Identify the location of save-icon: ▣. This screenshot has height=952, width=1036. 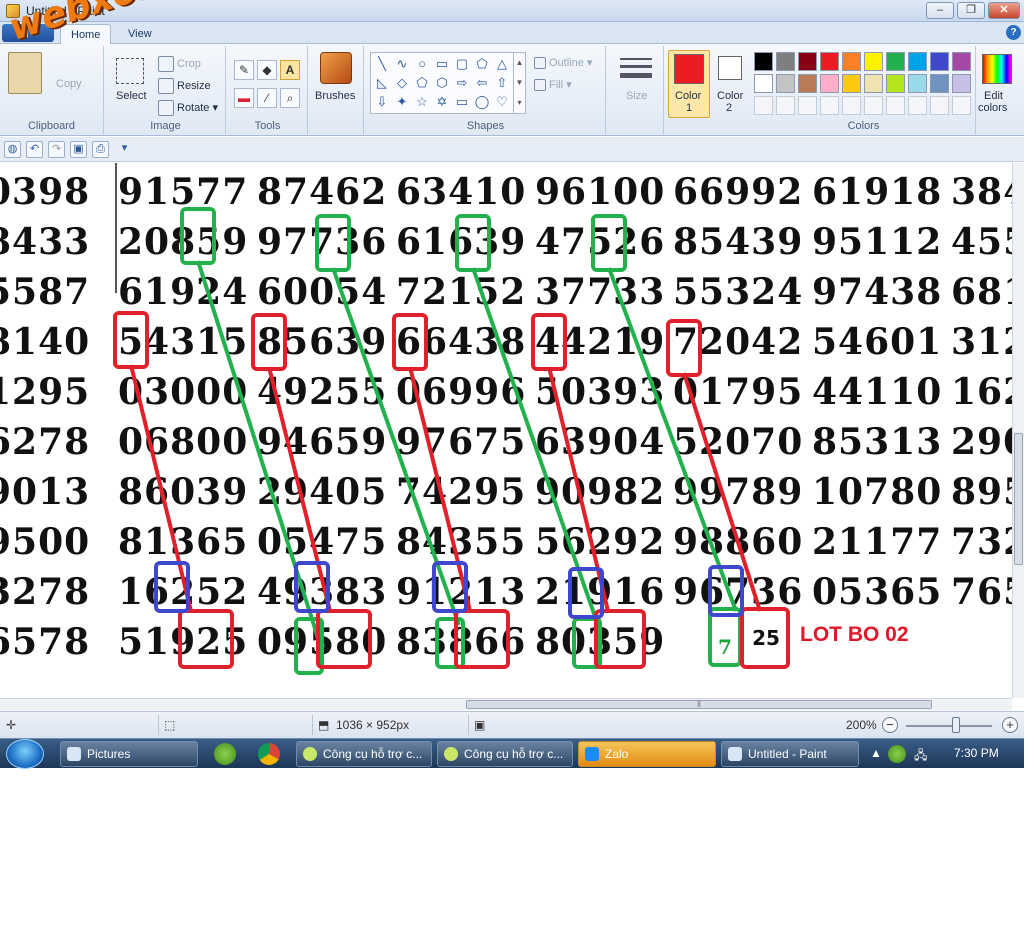
(78, 149).